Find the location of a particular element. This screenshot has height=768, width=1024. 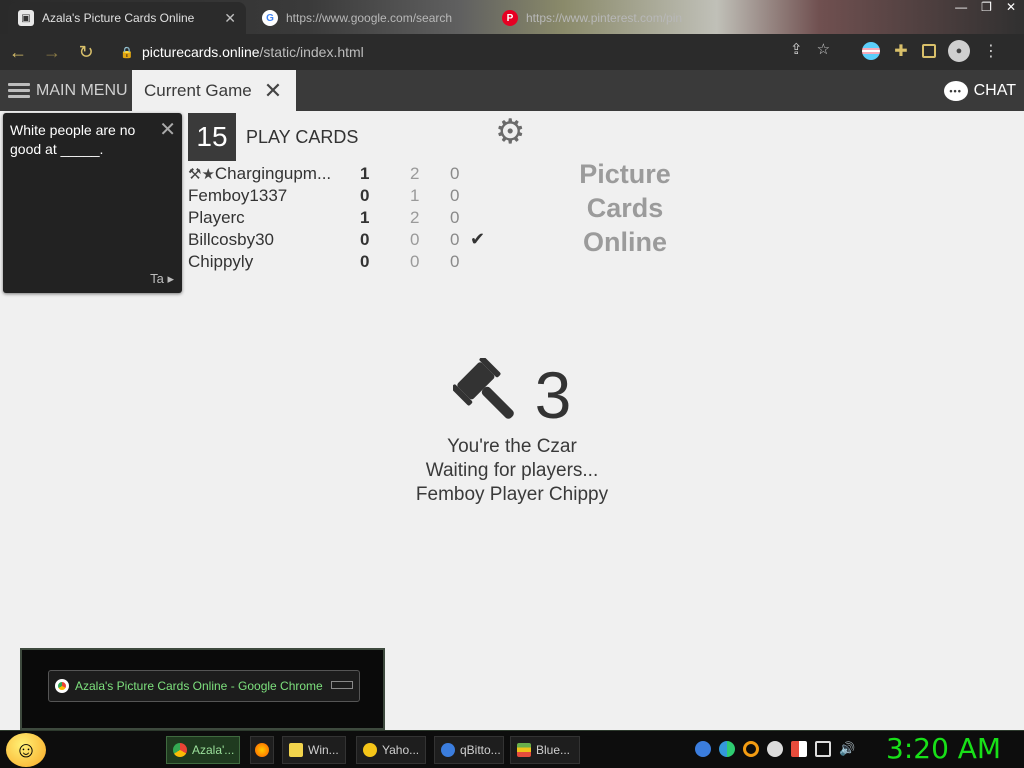

logo-line: Cards is located at coordinates (625, 208).